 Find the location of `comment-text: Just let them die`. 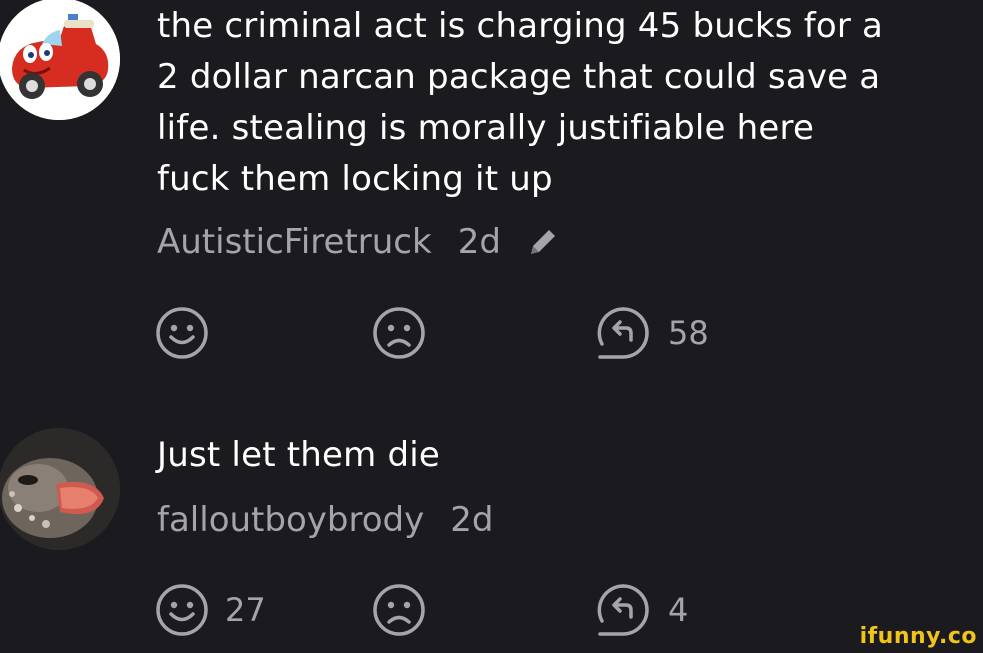

comment-text: Just let them die is located at coordinates (299, 455).